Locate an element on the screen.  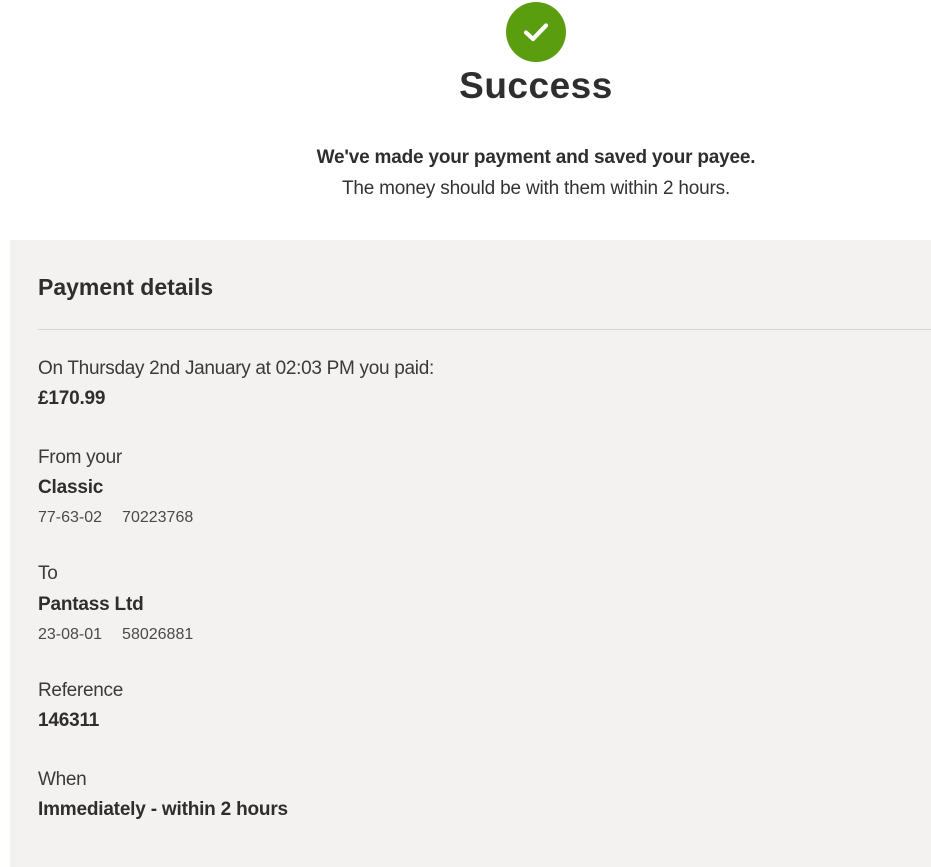
from-account-name: Classic is located at coordinates (71, 487).